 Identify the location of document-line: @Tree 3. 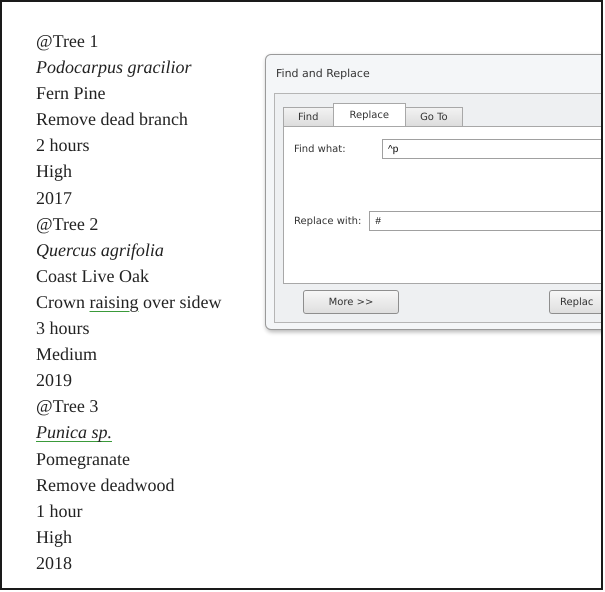
(67, 406).